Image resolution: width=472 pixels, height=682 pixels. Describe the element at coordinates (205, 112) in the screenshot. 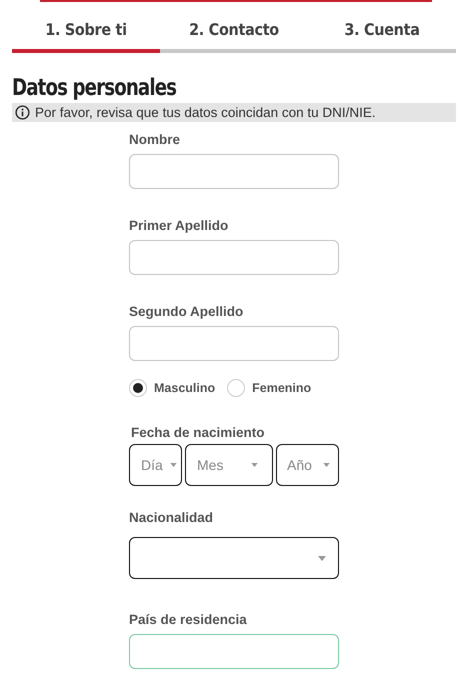

I see `notice-text: Por favor, revisa que tus datos coincidan con tu DNI/NIE.` at that location.